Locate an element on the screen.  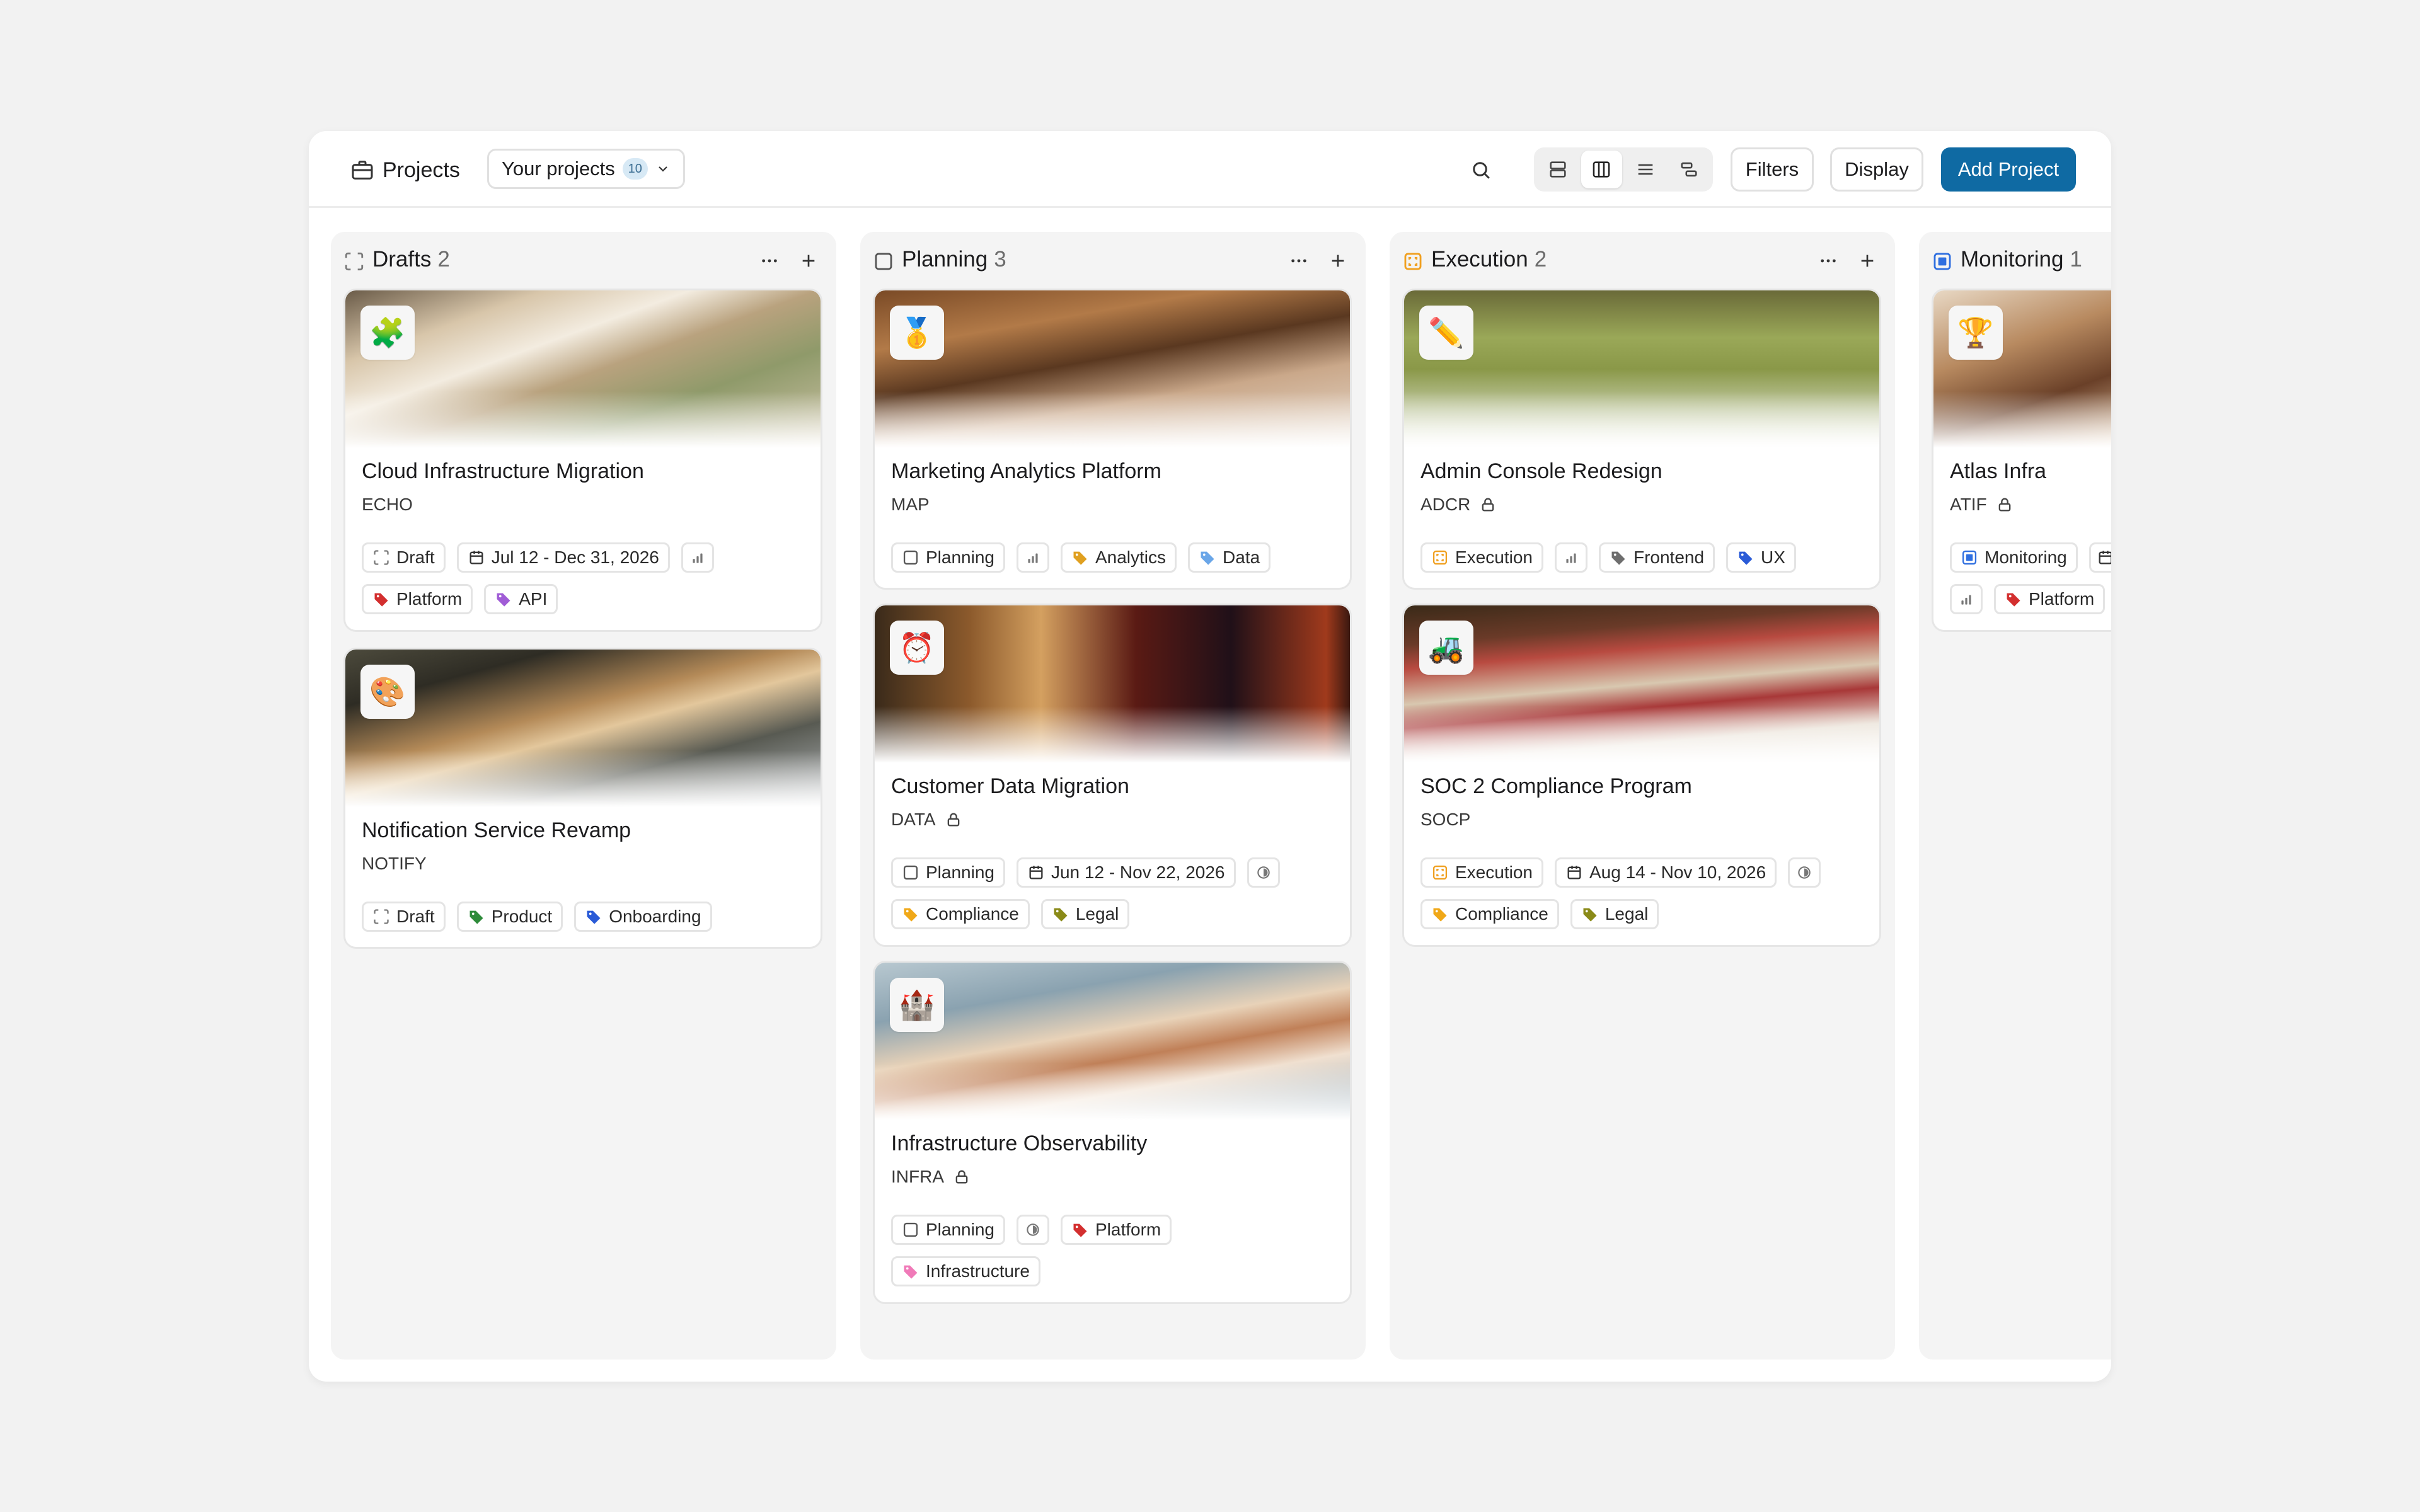
briefcase-icon is located at coordinates (362, 170).